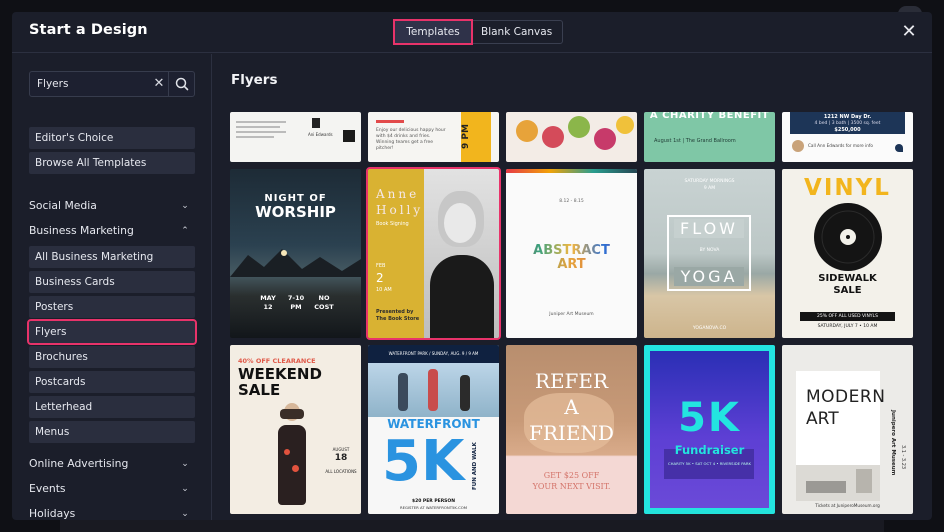 Image resolution: width=944 pixels, height=532 pixels. What do you see at coordinates (433, 32) in the screenshot?
I see `tab-templates: Templates` at bounding box center [433, 32].